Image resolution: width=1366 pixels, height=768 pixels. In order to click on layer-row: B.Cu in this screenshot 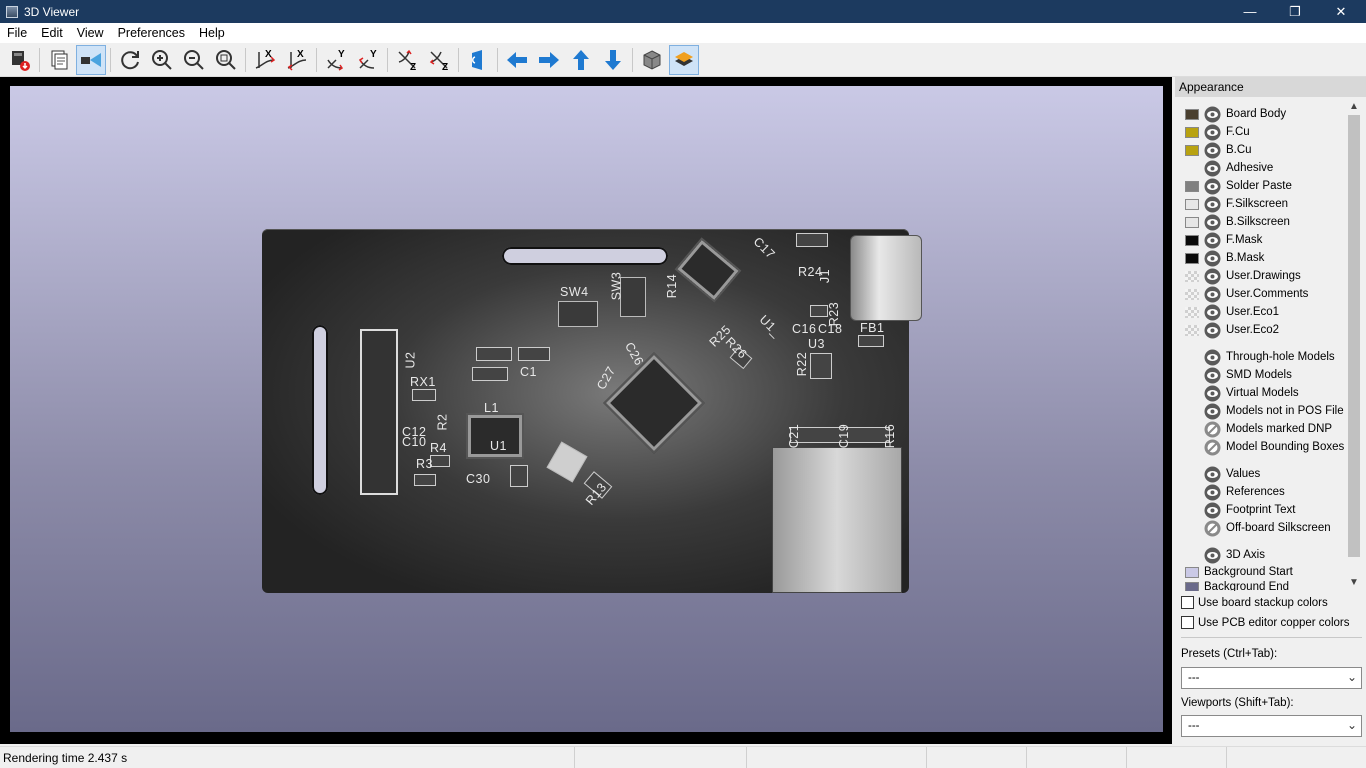, I will do `click(1218, 150)`.